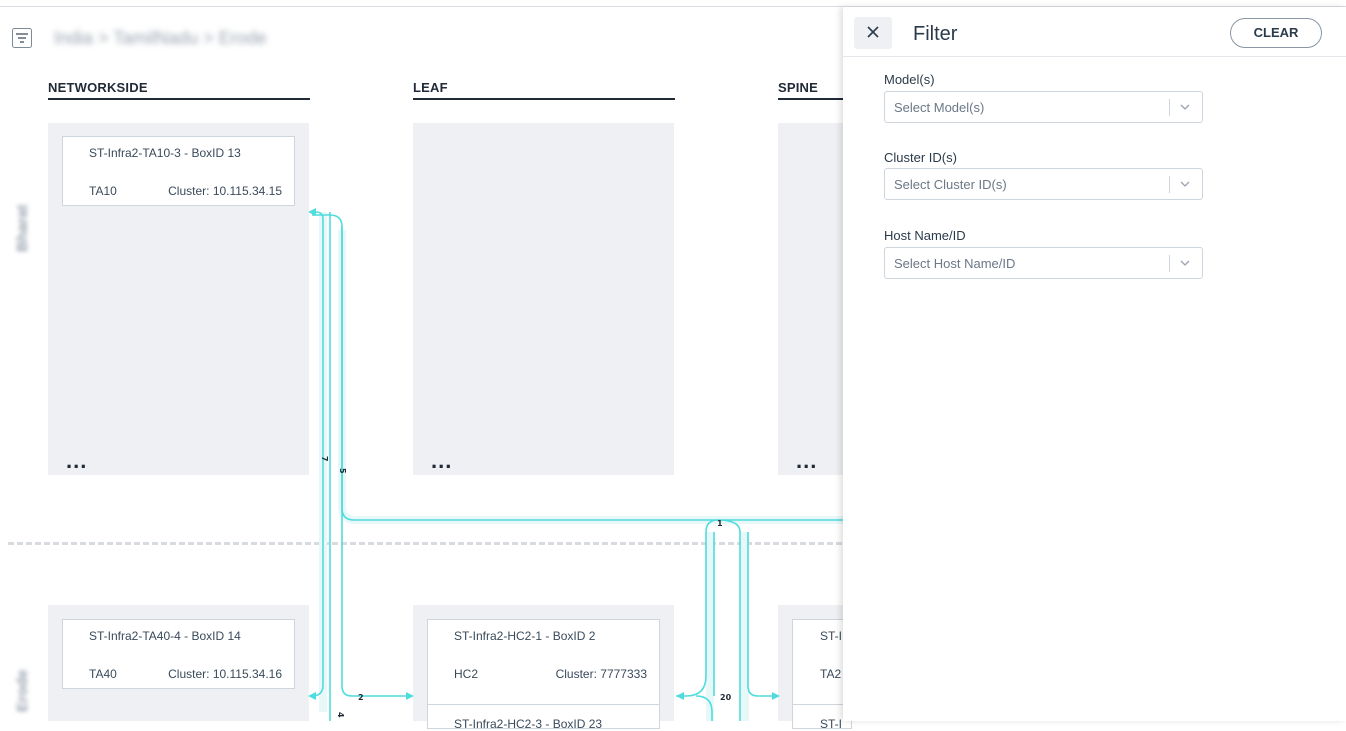  I want to click on model-select: Select Model(s), so click(1043, 107).